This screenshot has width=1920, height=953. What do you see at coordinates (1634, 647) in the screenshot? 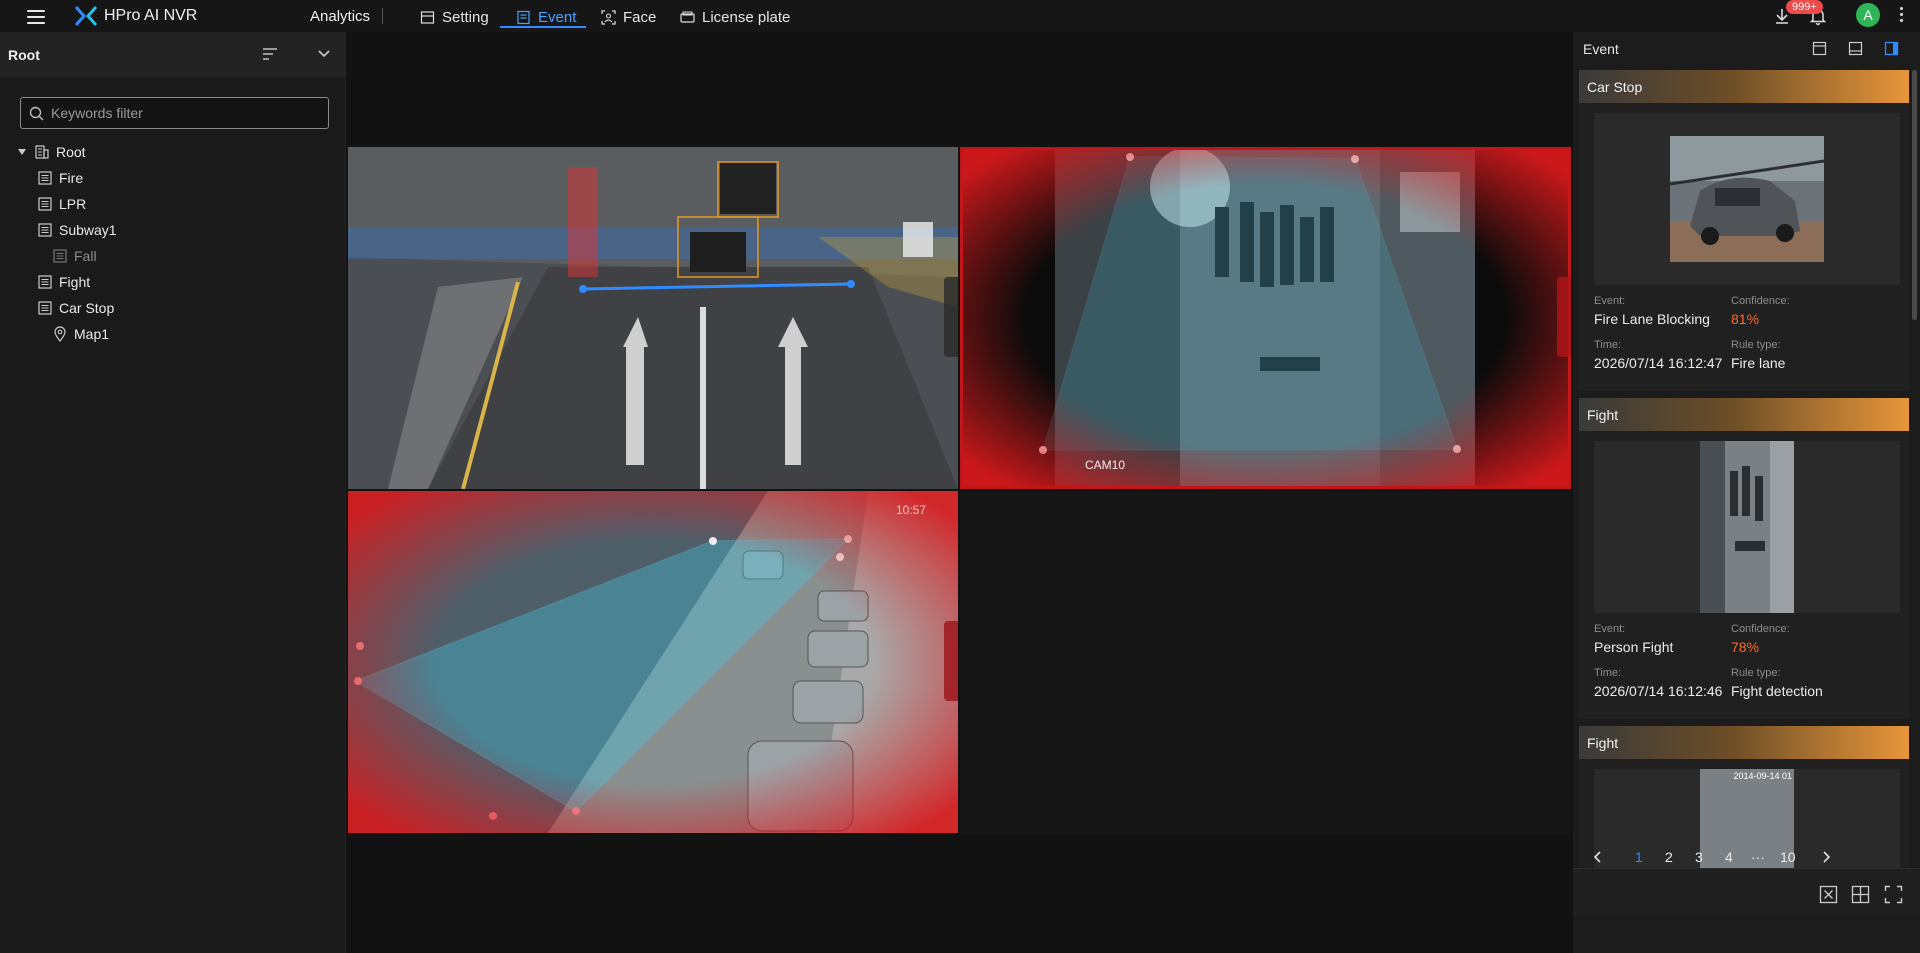
I see `event-value: Person Fight` at bounding box center [1634, 647].